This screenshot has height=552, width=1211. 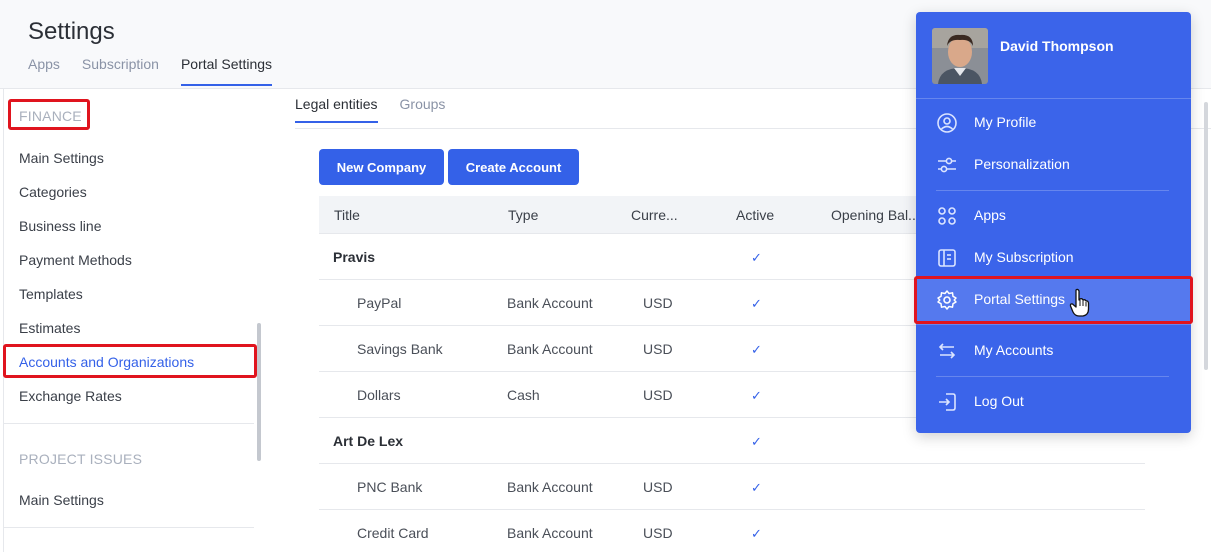 I want to click on menu-item-label: My Subscription, so click(x=1024, y=257).